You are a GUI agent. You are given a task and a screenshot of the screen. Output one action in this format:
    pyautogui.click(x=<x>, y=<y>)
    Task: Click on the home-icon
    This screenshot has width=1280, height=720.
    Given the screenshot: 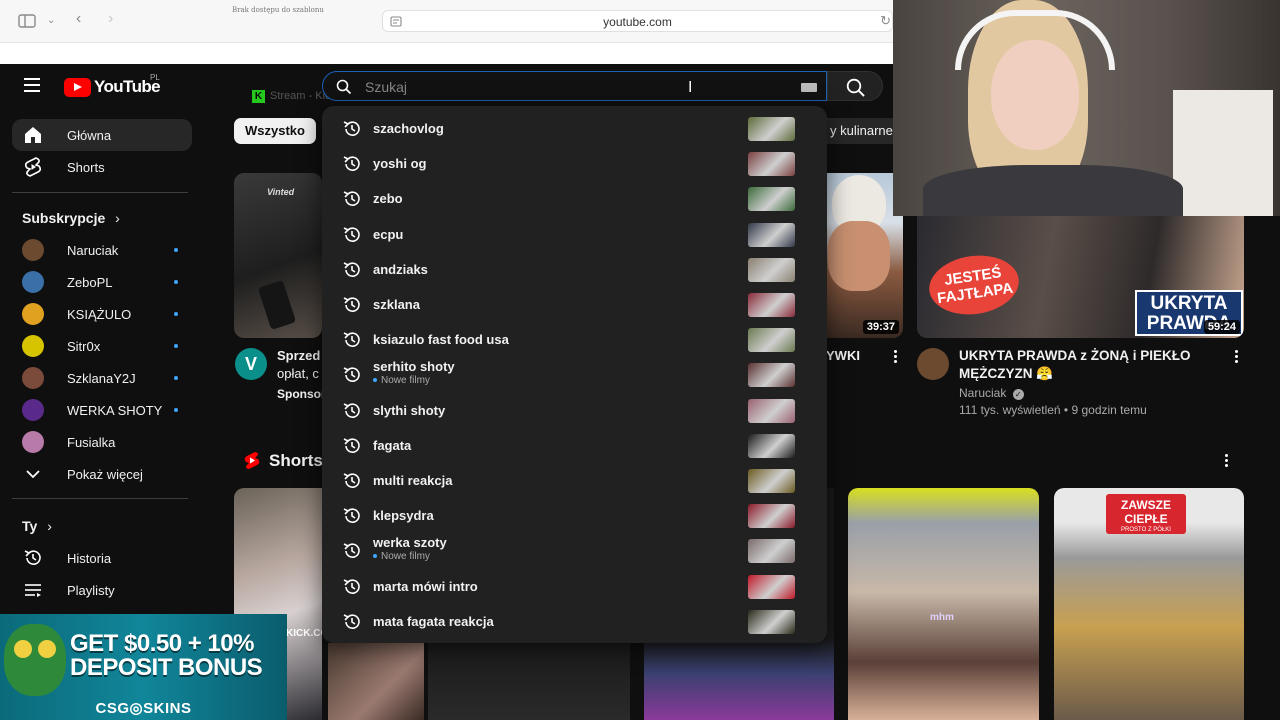 What is the action you would take?
    pyautogui.click(x=33, y=135)
    